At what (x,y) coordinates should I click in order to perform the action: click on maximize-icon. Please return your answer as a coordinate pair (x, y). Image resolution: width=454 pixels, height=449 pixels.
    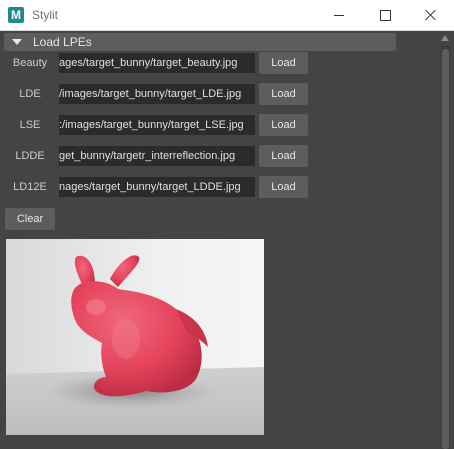
    Looking at the image, I should click on (385, 15).